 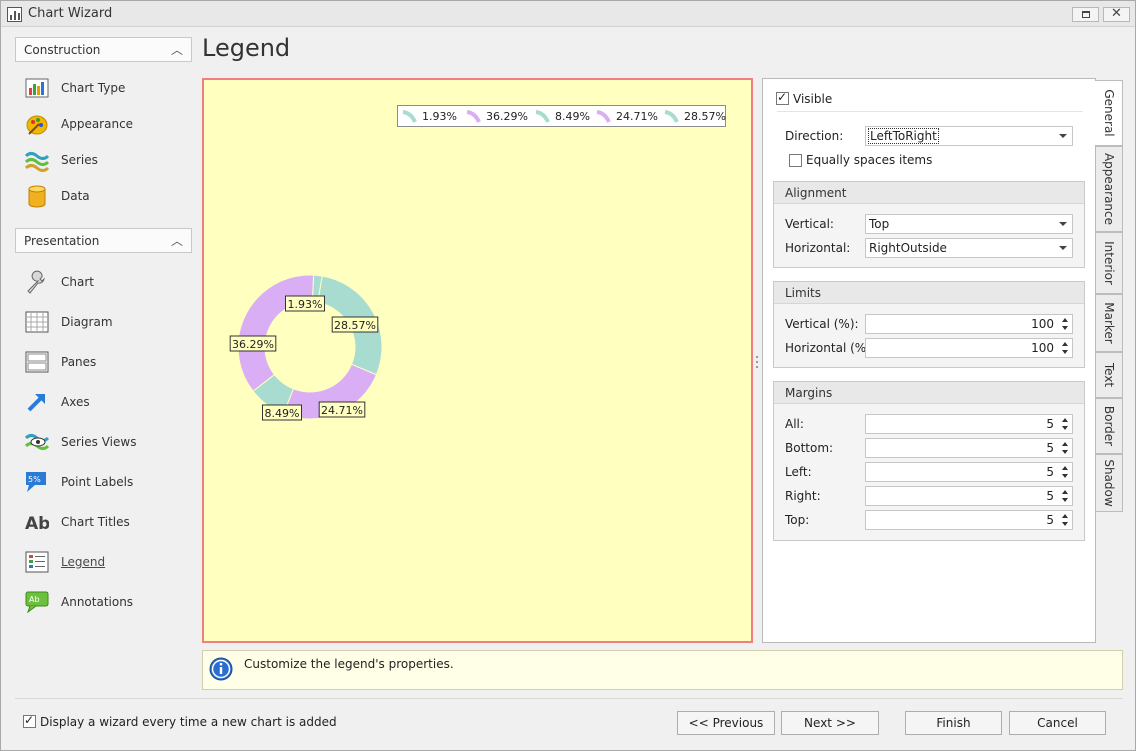 What do you see at coordinates (37, 362) in the screenshot?
I see `panes-icon` at bounding box center [37, 362].